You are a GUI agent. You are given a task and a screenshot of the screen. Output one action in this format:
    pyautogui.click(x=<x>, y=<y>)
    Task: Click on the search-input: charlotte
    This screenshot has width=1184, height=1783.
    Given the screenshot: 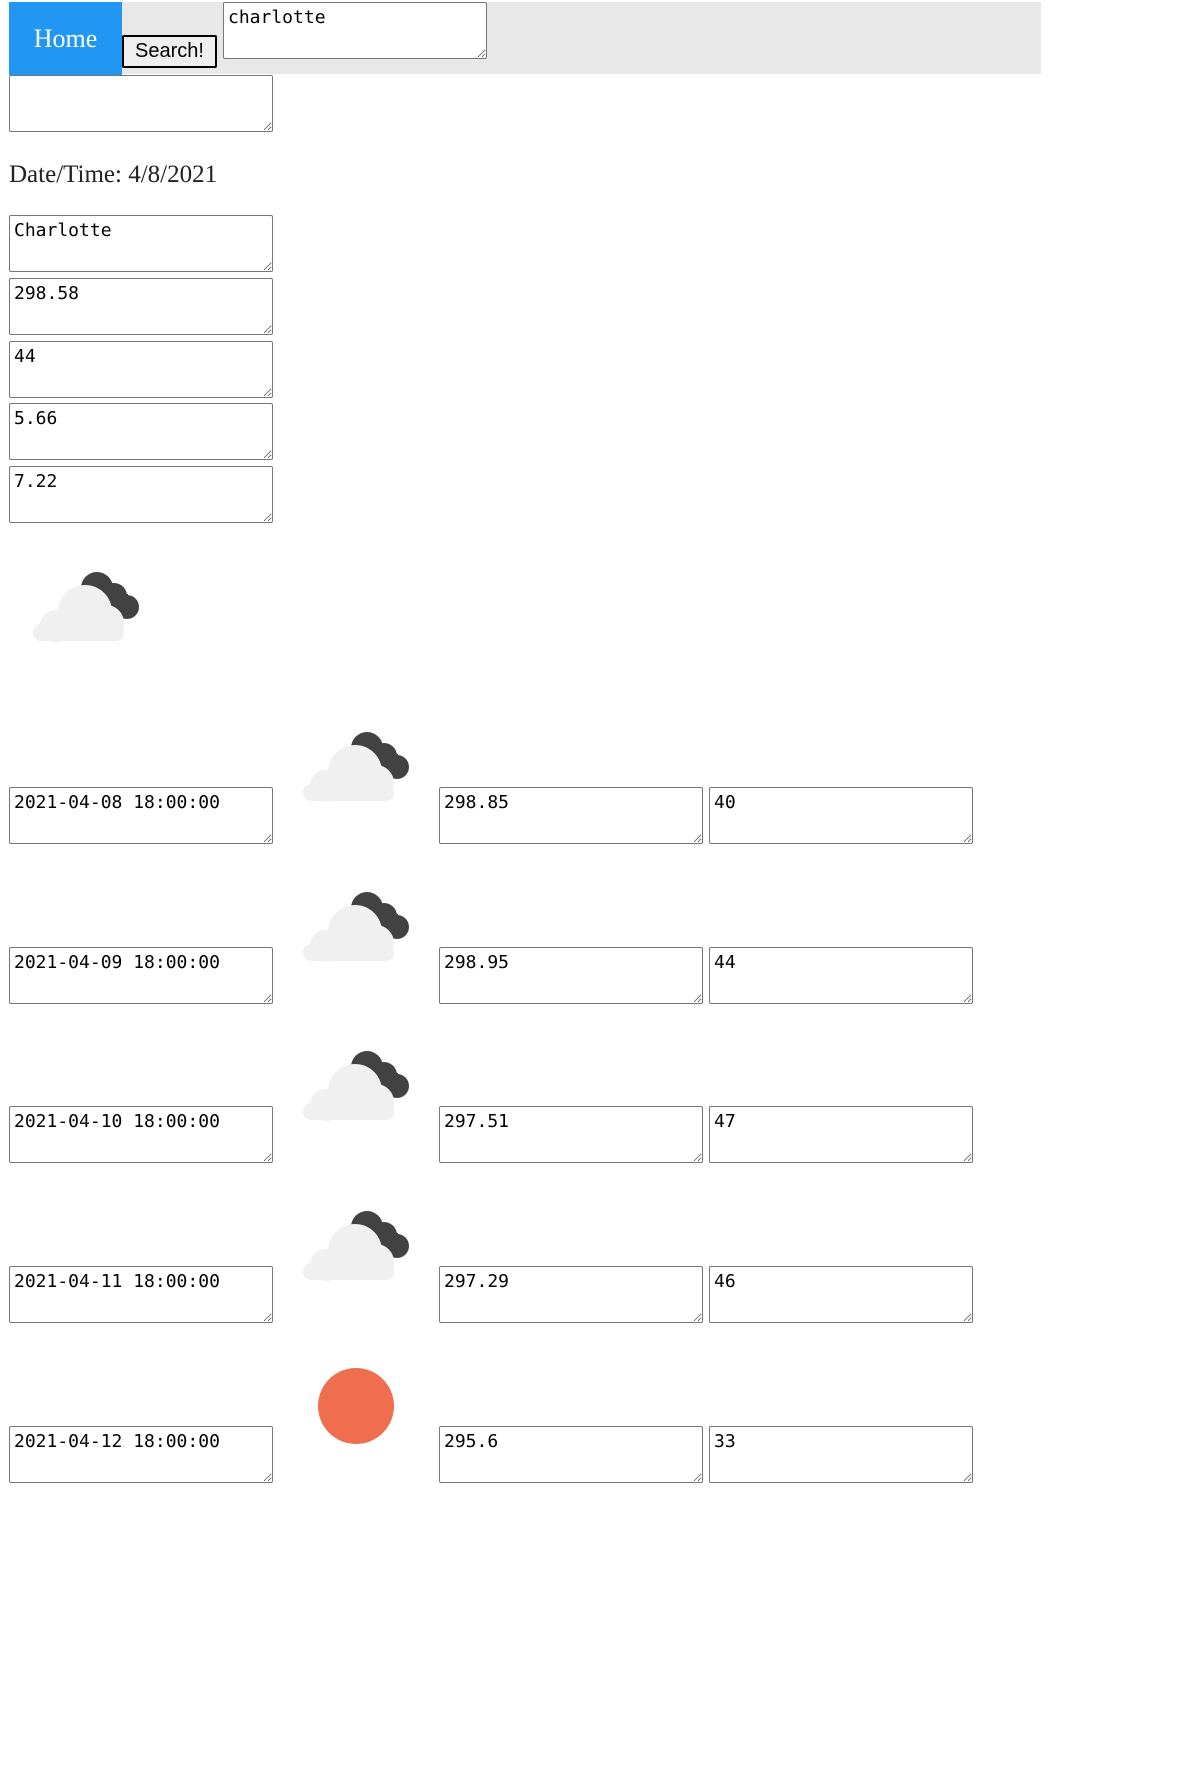 What is the action you would take?
    pyautogui.click(x=355, y=30)
    